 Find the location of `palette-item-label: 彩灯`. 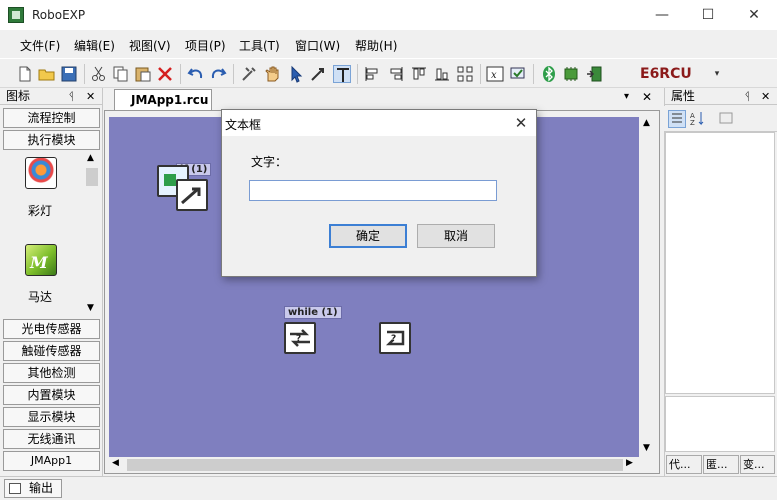

palette-item-label: 彩灯 is located at coordinates (39, 211).